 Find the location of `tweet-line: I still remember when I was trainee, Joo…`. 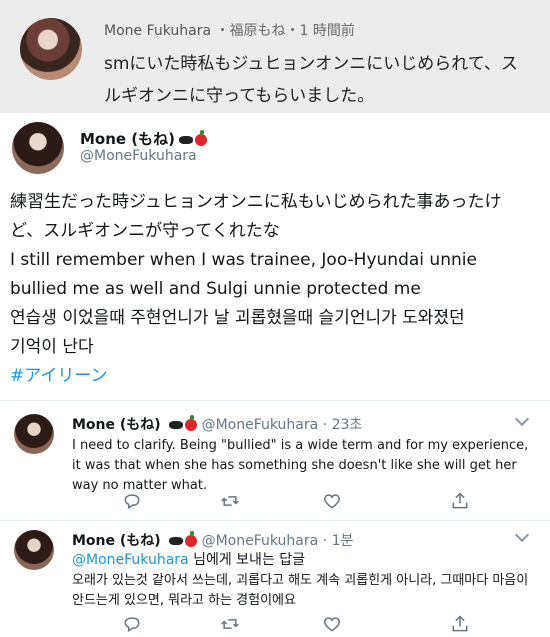

tweet-line: I still remember when I was trainee, Joo… is located at coordinates (243, 260).